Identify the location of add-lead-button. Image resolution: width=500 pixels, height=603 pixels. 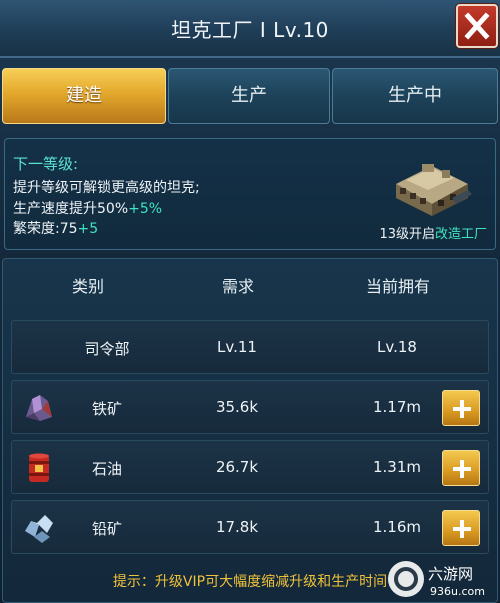
(461, 528).